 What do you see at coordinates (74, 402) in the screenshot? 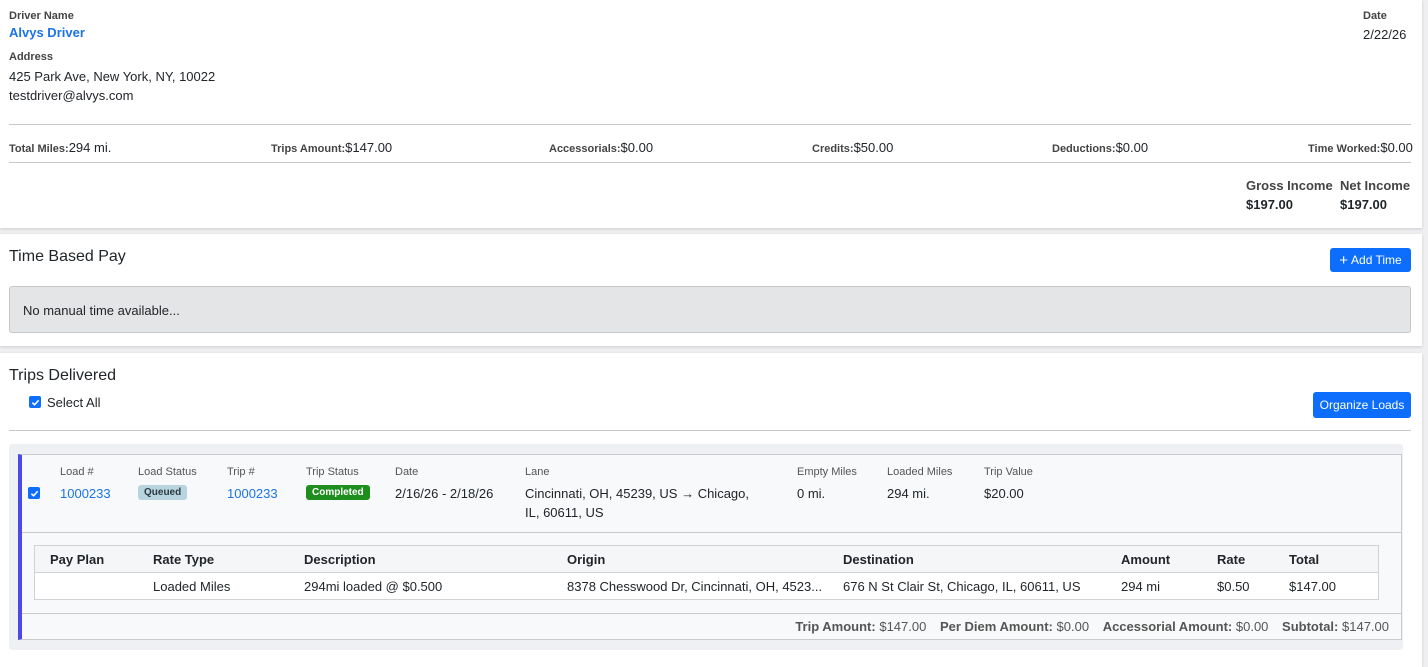
I see `select-all-label: Select All` at bounding box center [74, 402].